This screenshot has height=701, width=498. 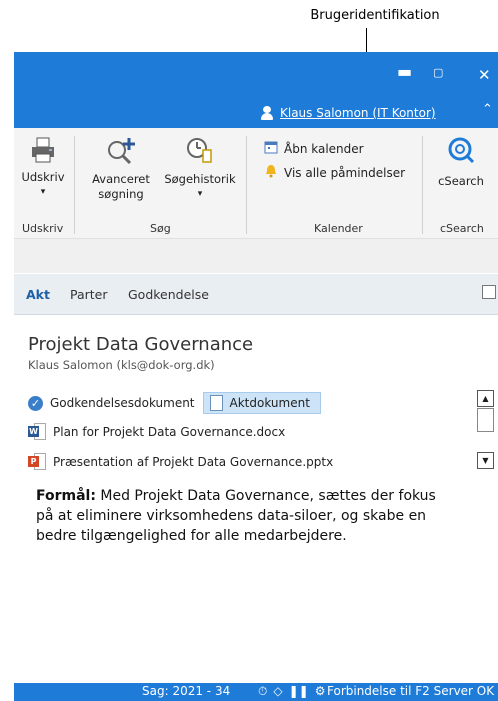 I want to click on advanced-search-label-2: søgning, so click(x=121, y=194).